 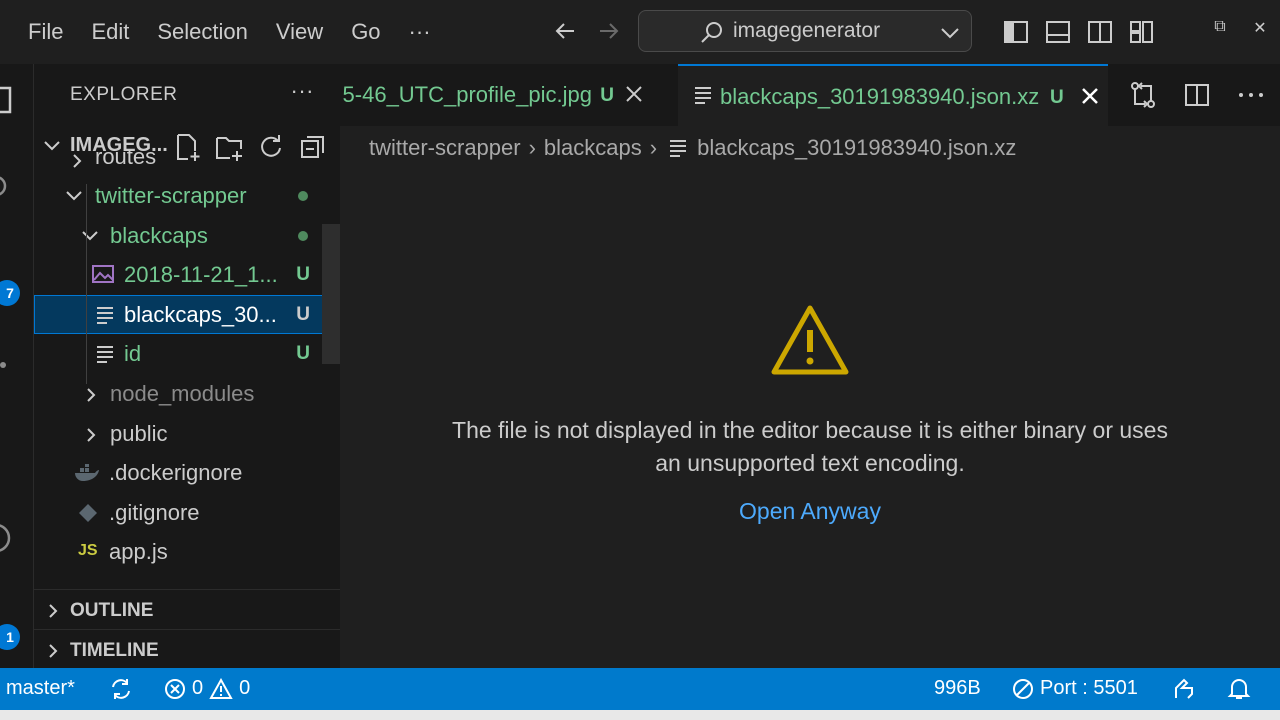 I want to click on window-controls: ⧉ ✕, so click(x=1240, y=28).